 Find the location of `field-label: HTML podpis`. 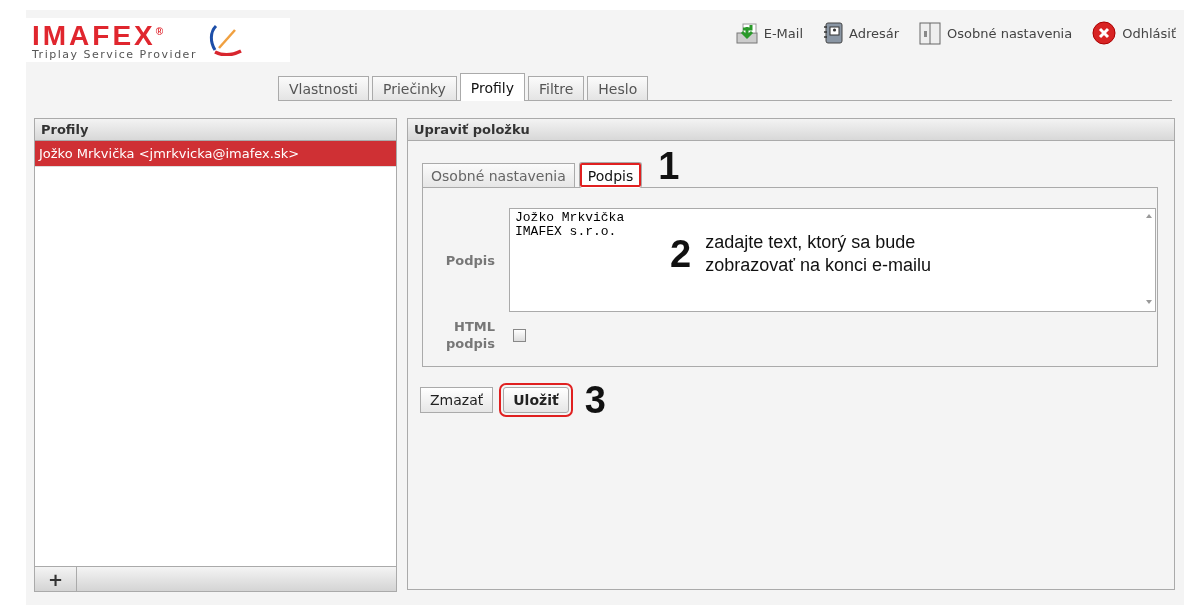

field-label: HTML podpis is located at coordinates (469, 335).